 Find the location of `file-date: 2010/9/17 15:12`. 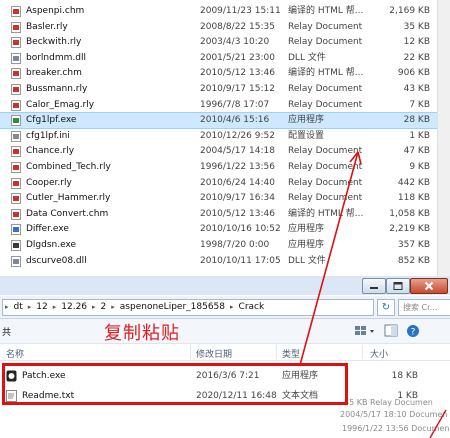

file-date: 2010/9/17 15:12 is located at coordinates (237, 89).